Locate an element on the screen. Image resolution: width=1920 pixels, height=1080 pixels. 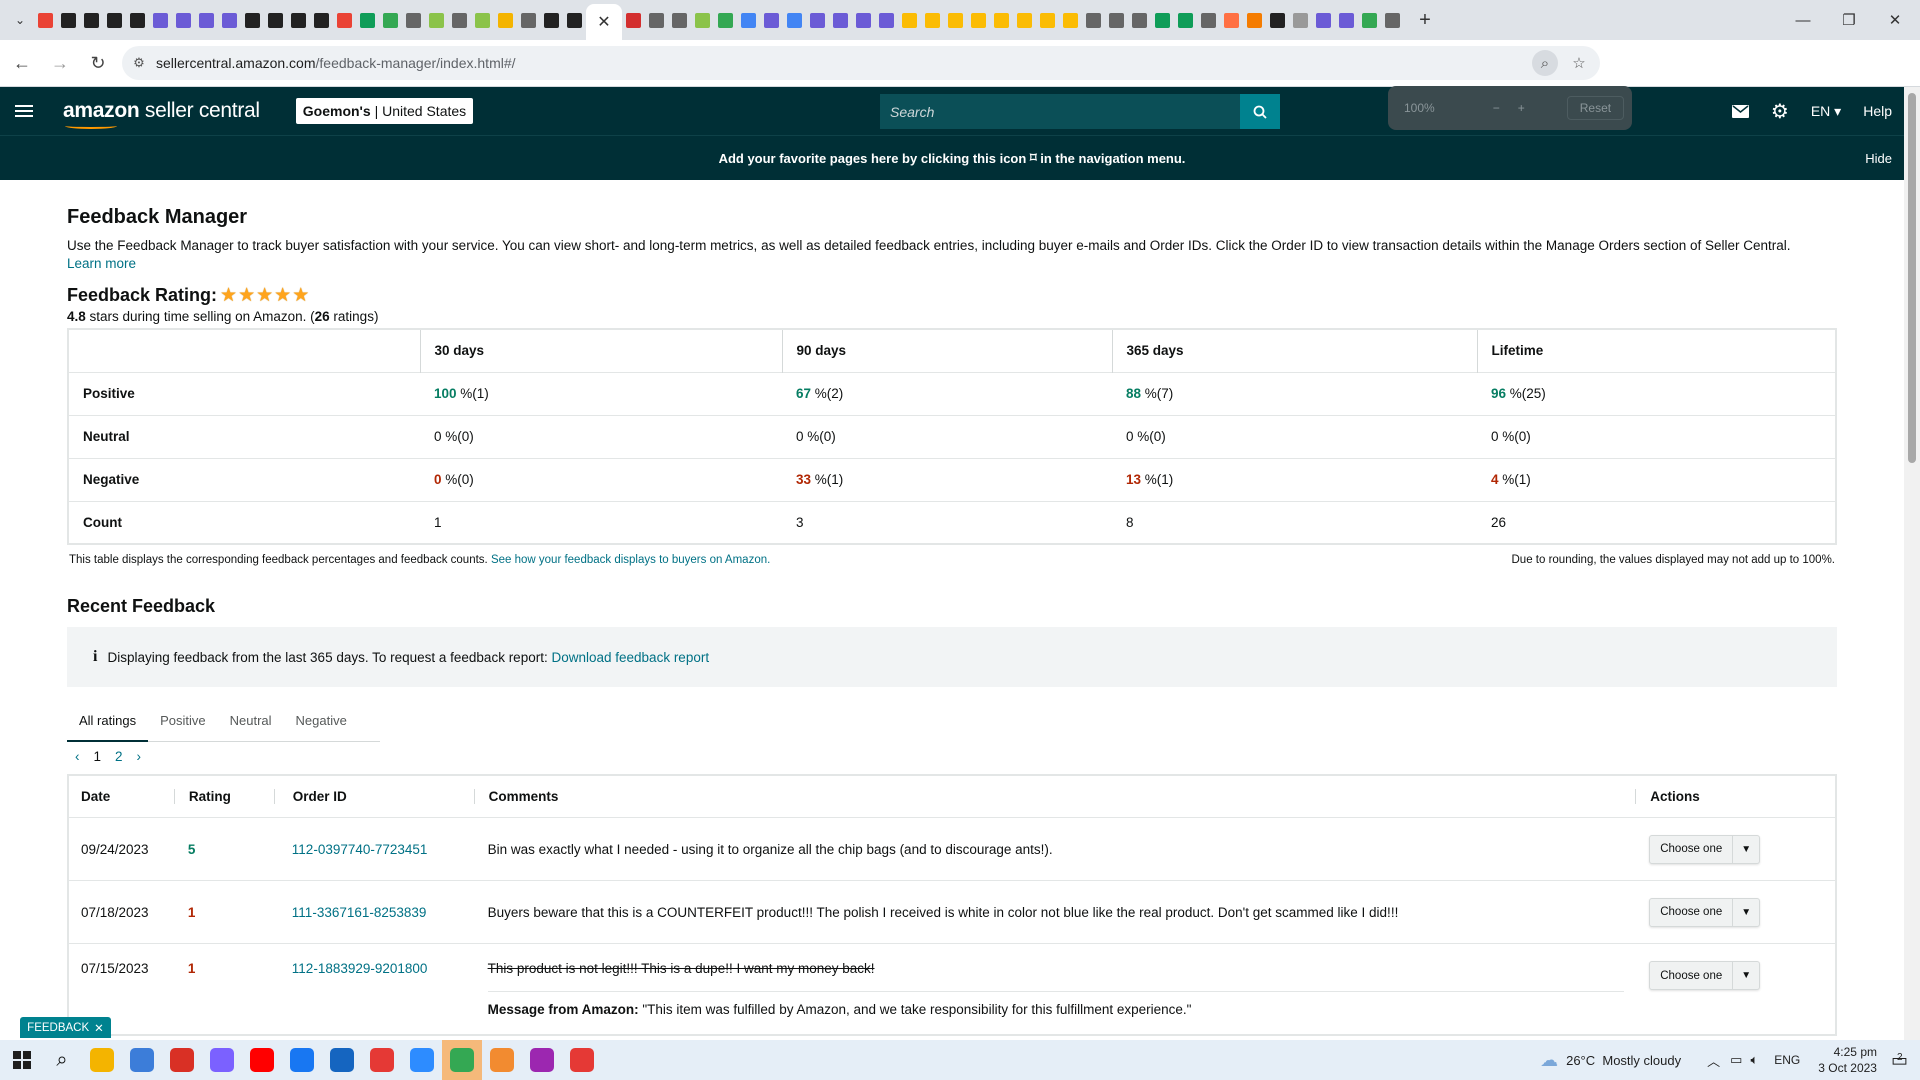
prev-page-icon: ‹ is located at coordinates (77, 756).